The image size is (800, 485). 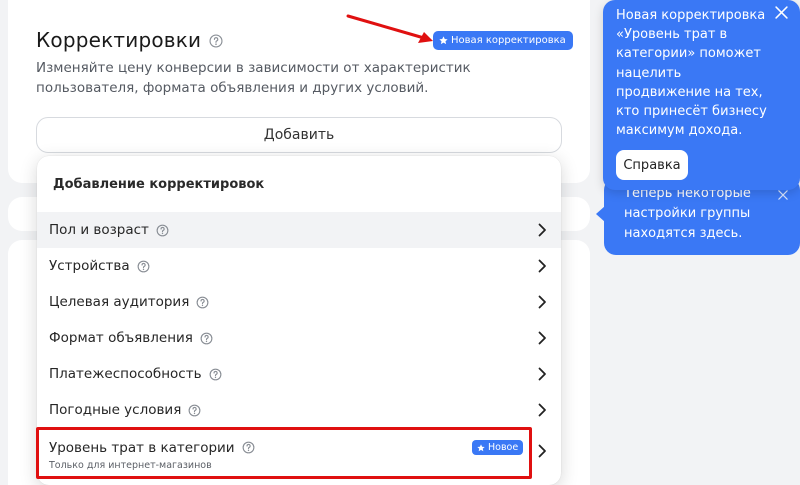 What do you see at coordinates (121, 338) in the screenshot?
I see `dropdown-item-label: Формат объявления` at bounding box center [121, 338].